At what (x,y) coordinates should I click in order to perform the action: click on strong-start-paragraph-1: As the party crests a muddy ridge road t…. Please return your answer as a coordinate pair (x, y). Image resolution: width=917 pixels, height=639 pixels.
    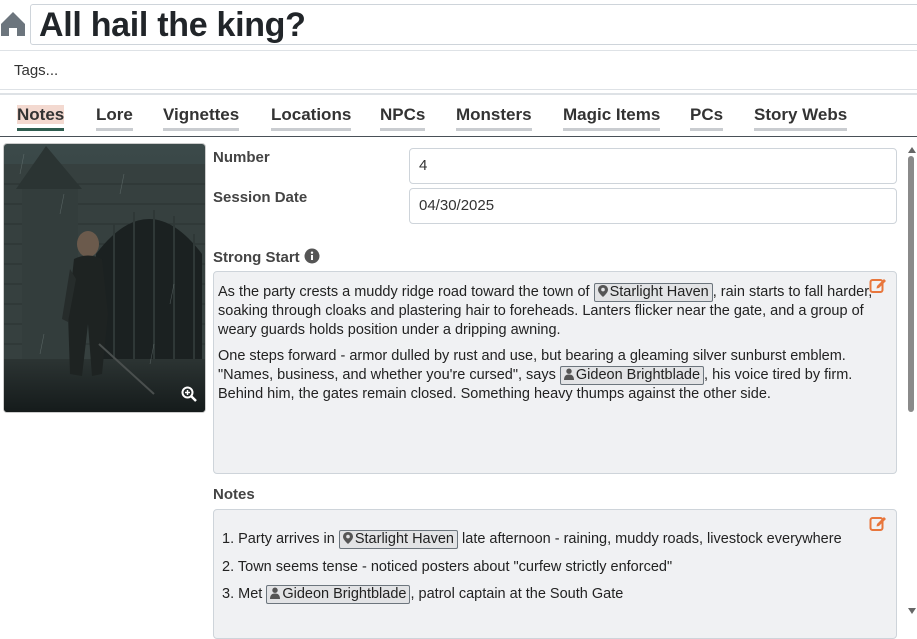
    Looking at the image, I should click on (555, 311).